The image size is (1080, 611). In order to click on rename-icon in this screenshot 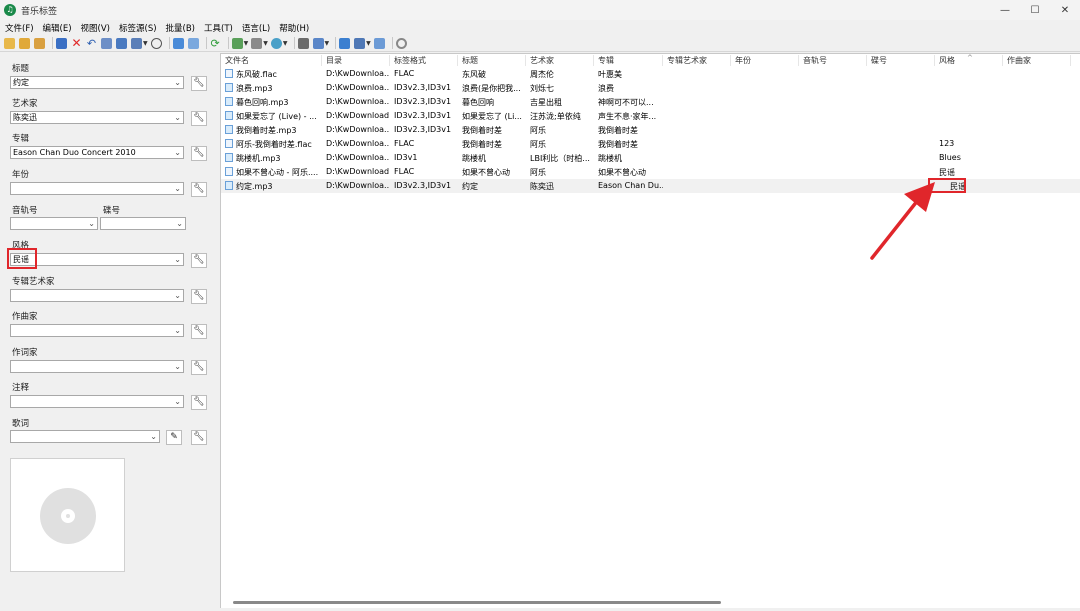, I will do `click(360, 43)`.